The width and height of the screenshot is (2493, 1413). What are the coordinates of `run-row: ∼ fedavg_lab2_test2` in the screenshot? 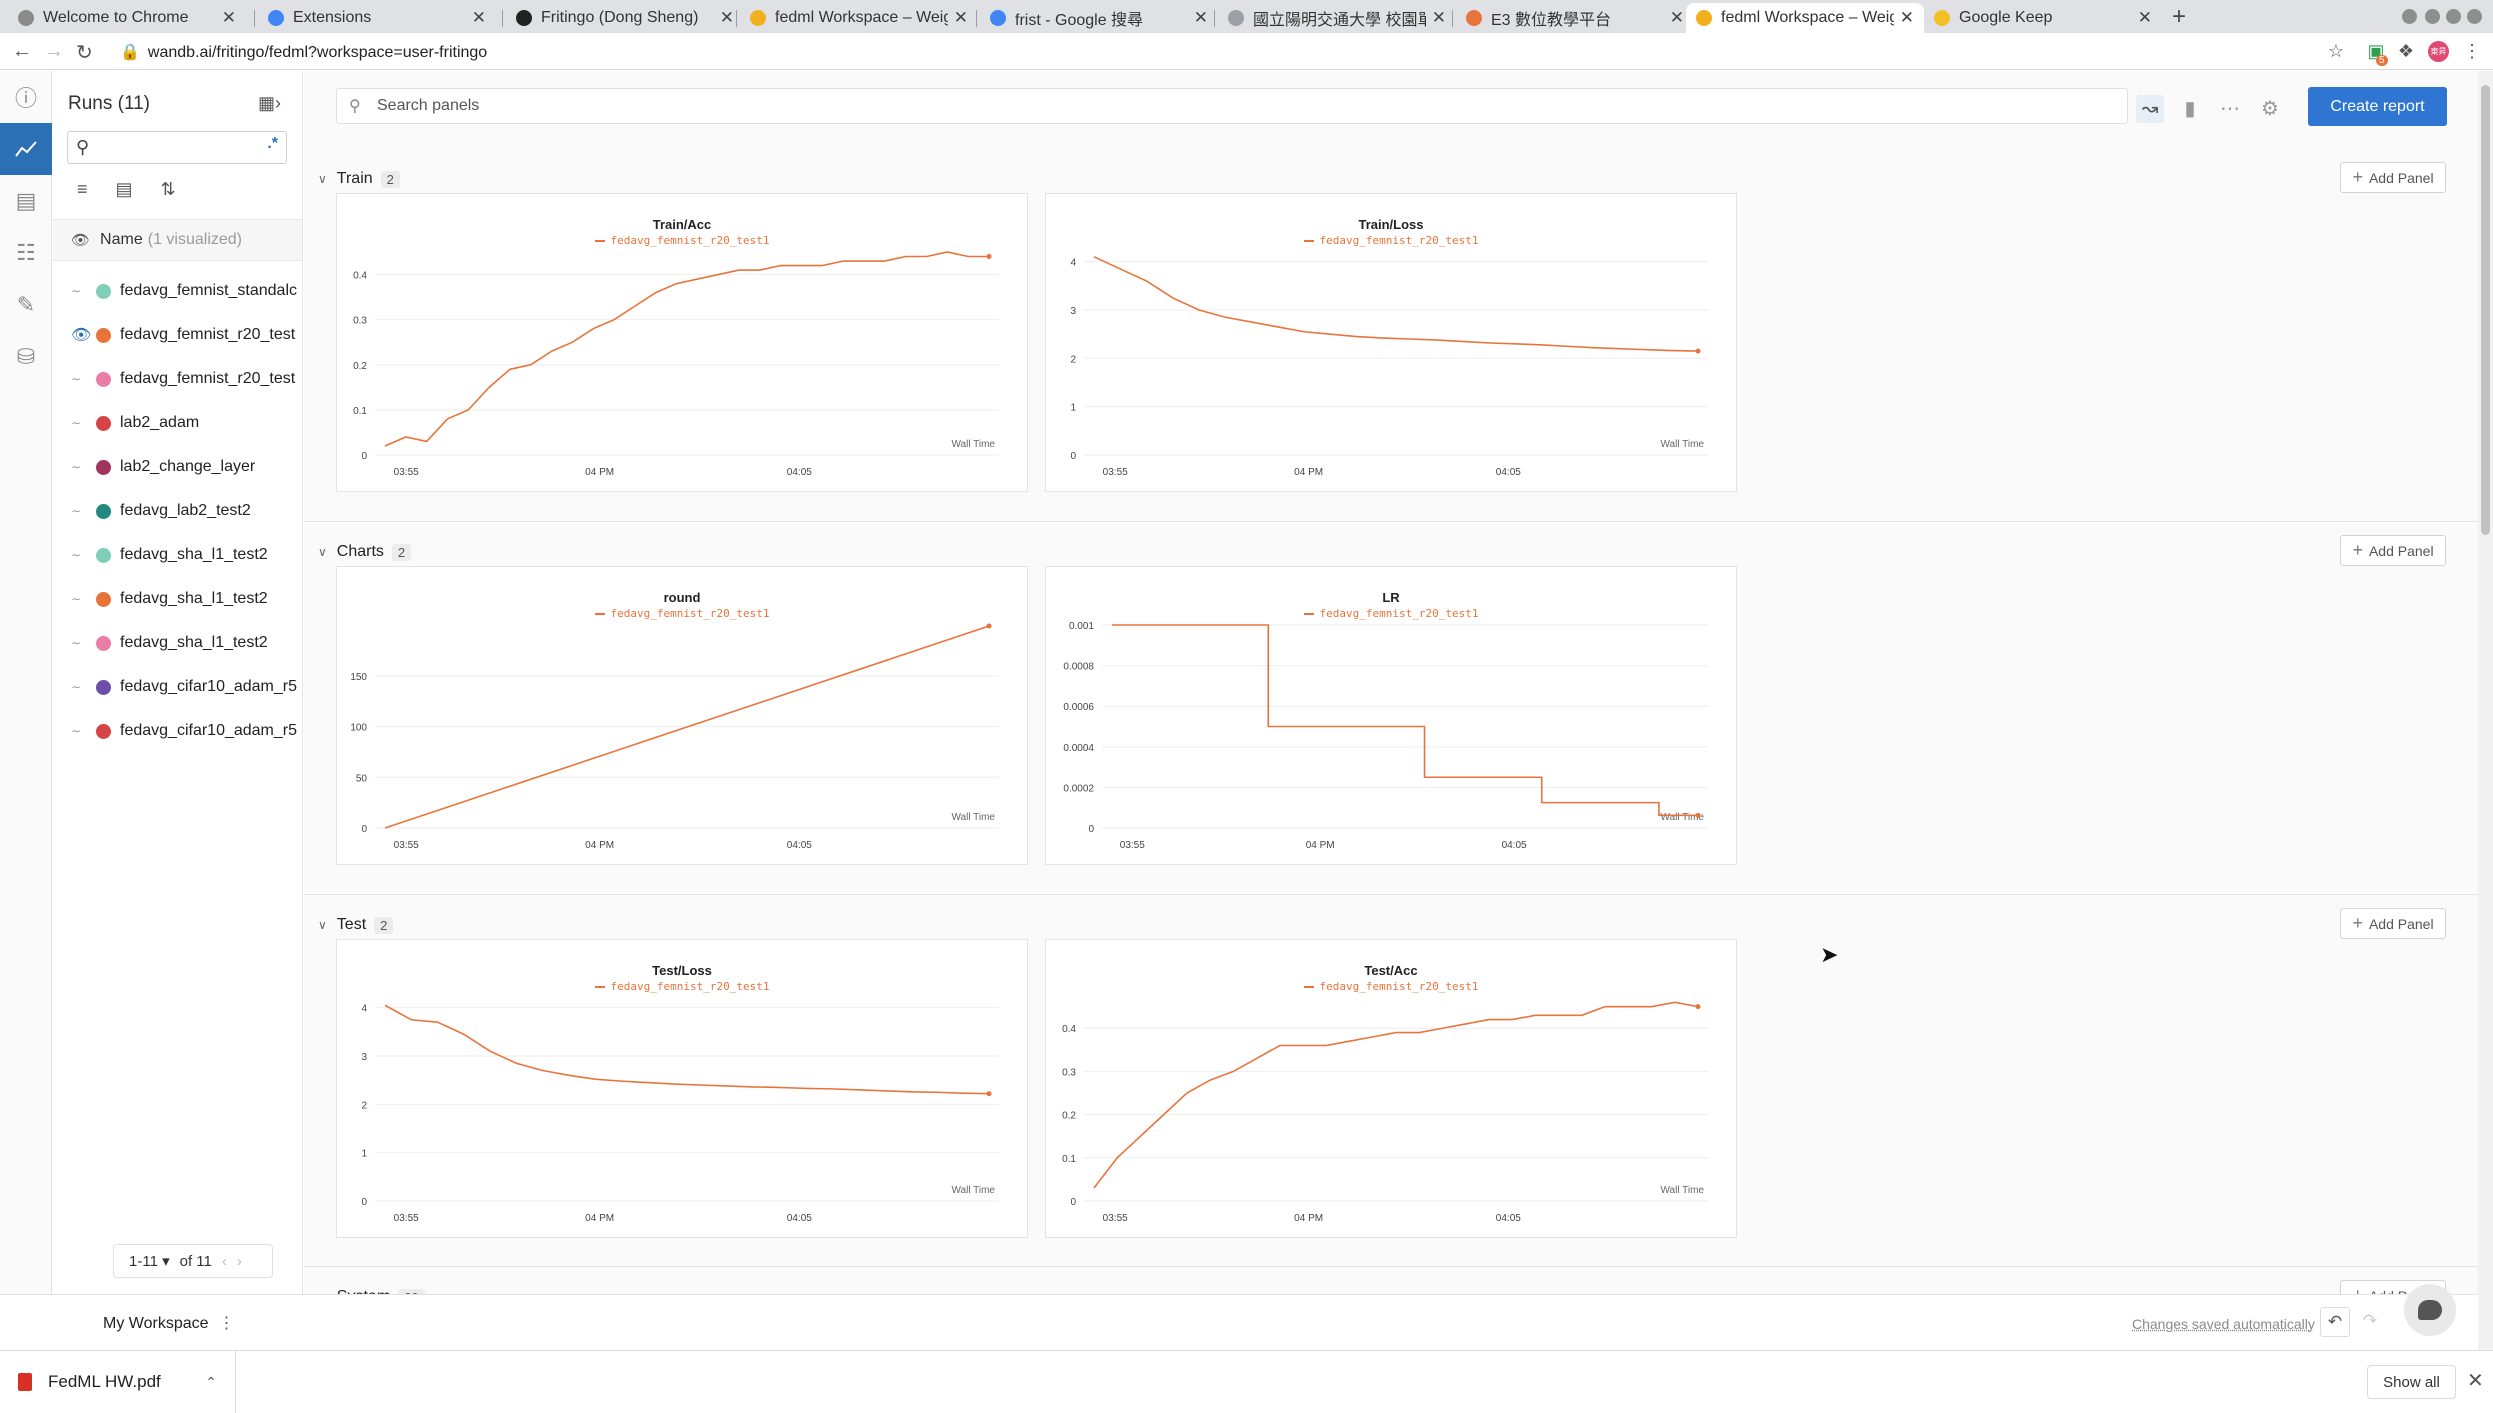 It's located at (177, 511).